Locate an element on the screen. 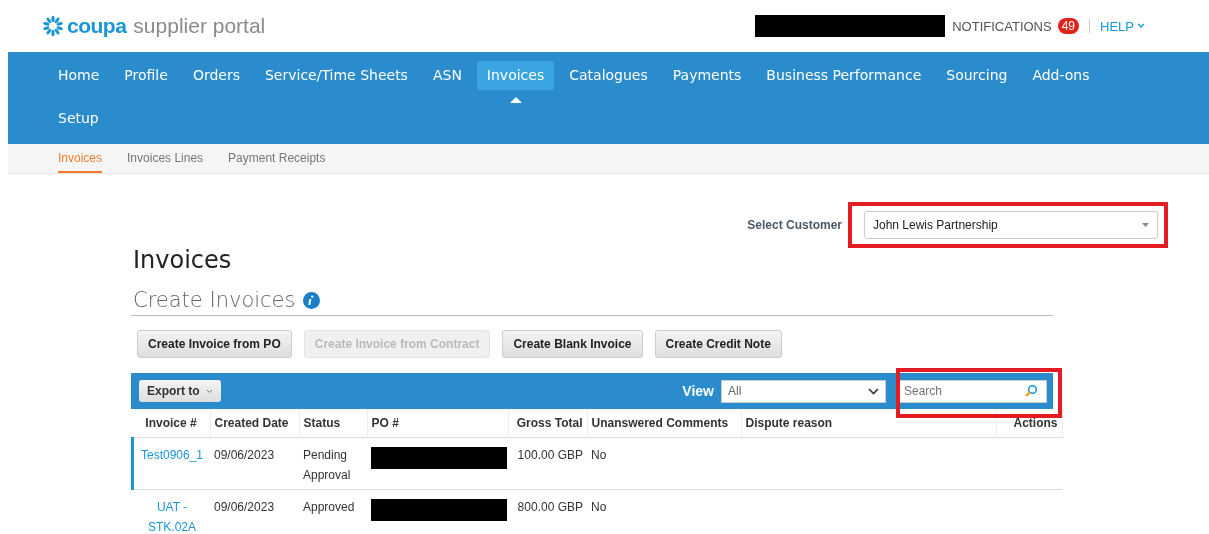 This screenshot has width=1209, height=534. table-cell: Pending Approval is located at coordinates (327, 465).